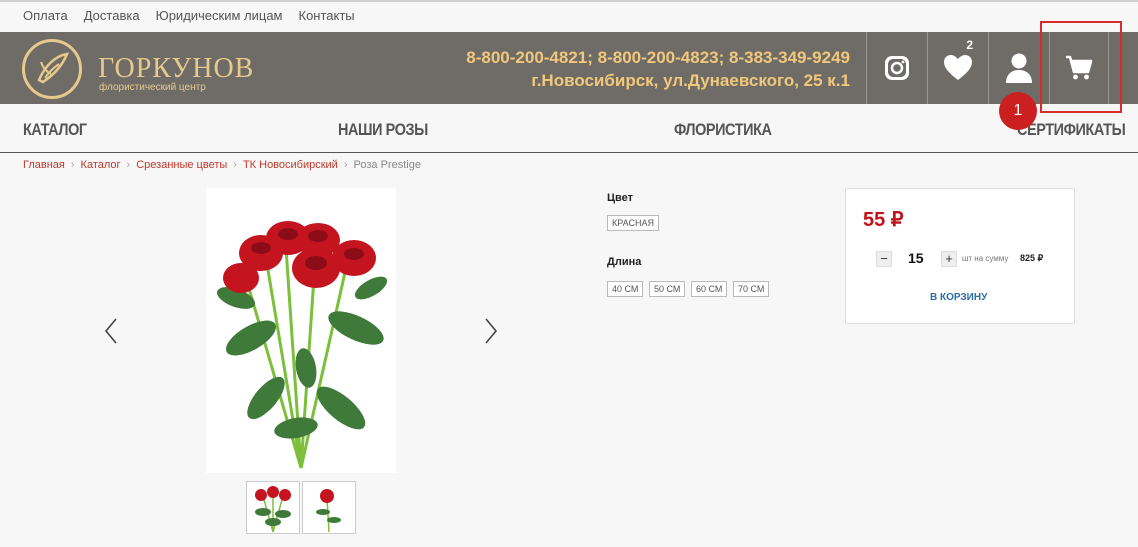 Image resolution: width=1138 pixels, height=547 pixels. I want to click on cart-highlight-box, so click(1081, 67).